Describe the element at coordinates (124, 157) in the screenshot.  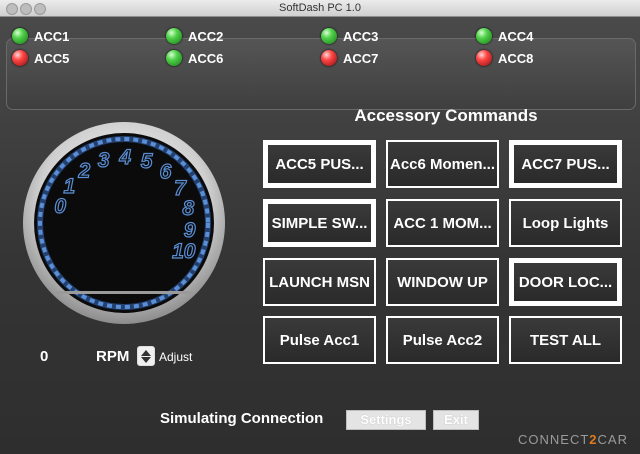
I see `gauge-scale-label: 4` at that location.